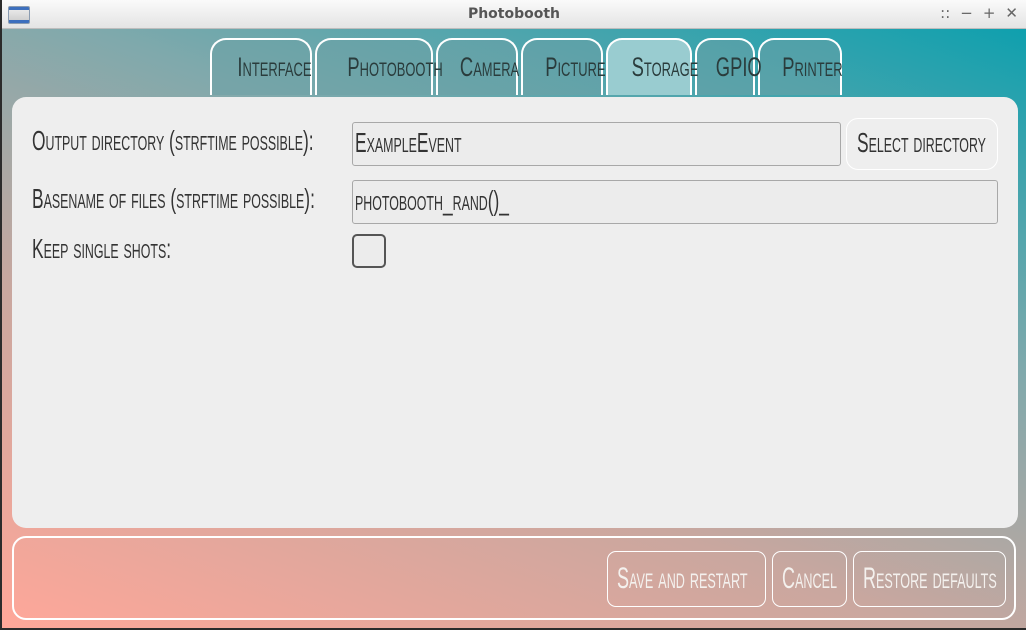 This screenshot has width=1026, height=630. What do you see at coordinates (102, 248) in the screenshot?
I see `keep-single-shots-label: Keep single shots:` at bounding box center [102, 248].